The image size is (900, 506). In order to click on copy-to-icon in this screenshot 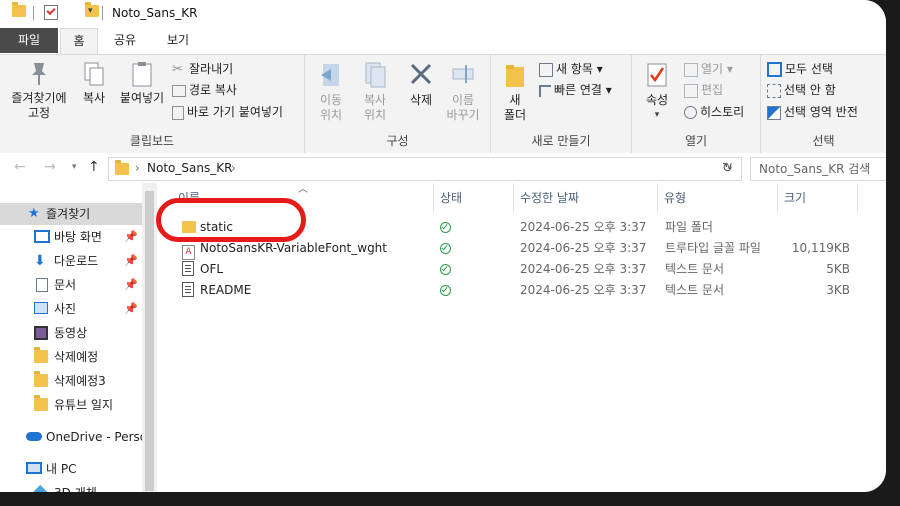, I will do `click(375, 75)`.